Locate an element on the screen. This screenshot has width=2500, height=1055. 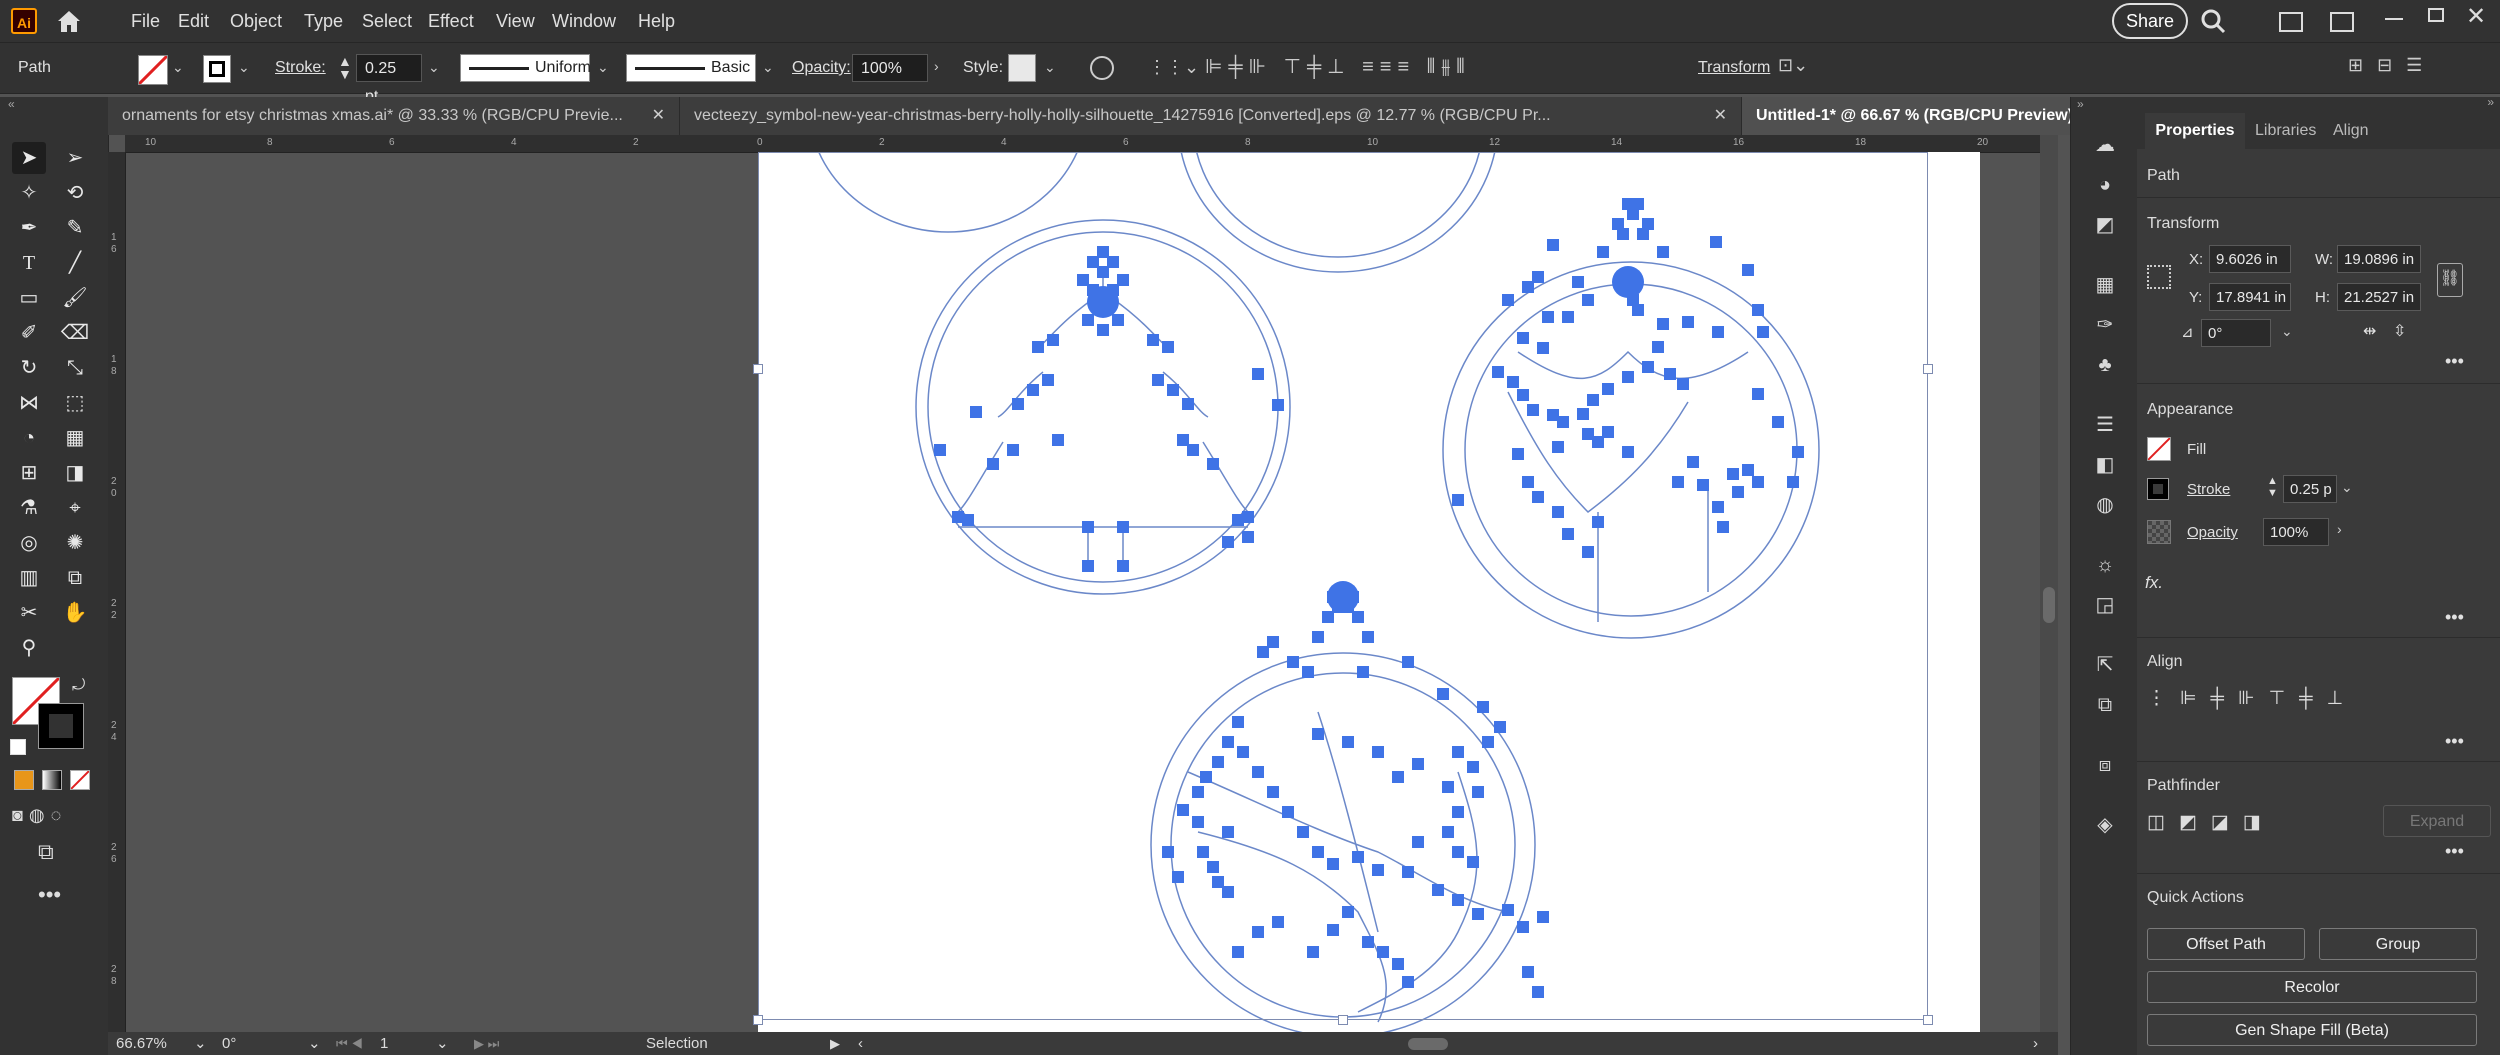
none-mode-icon is located at coordinates (80, 780).